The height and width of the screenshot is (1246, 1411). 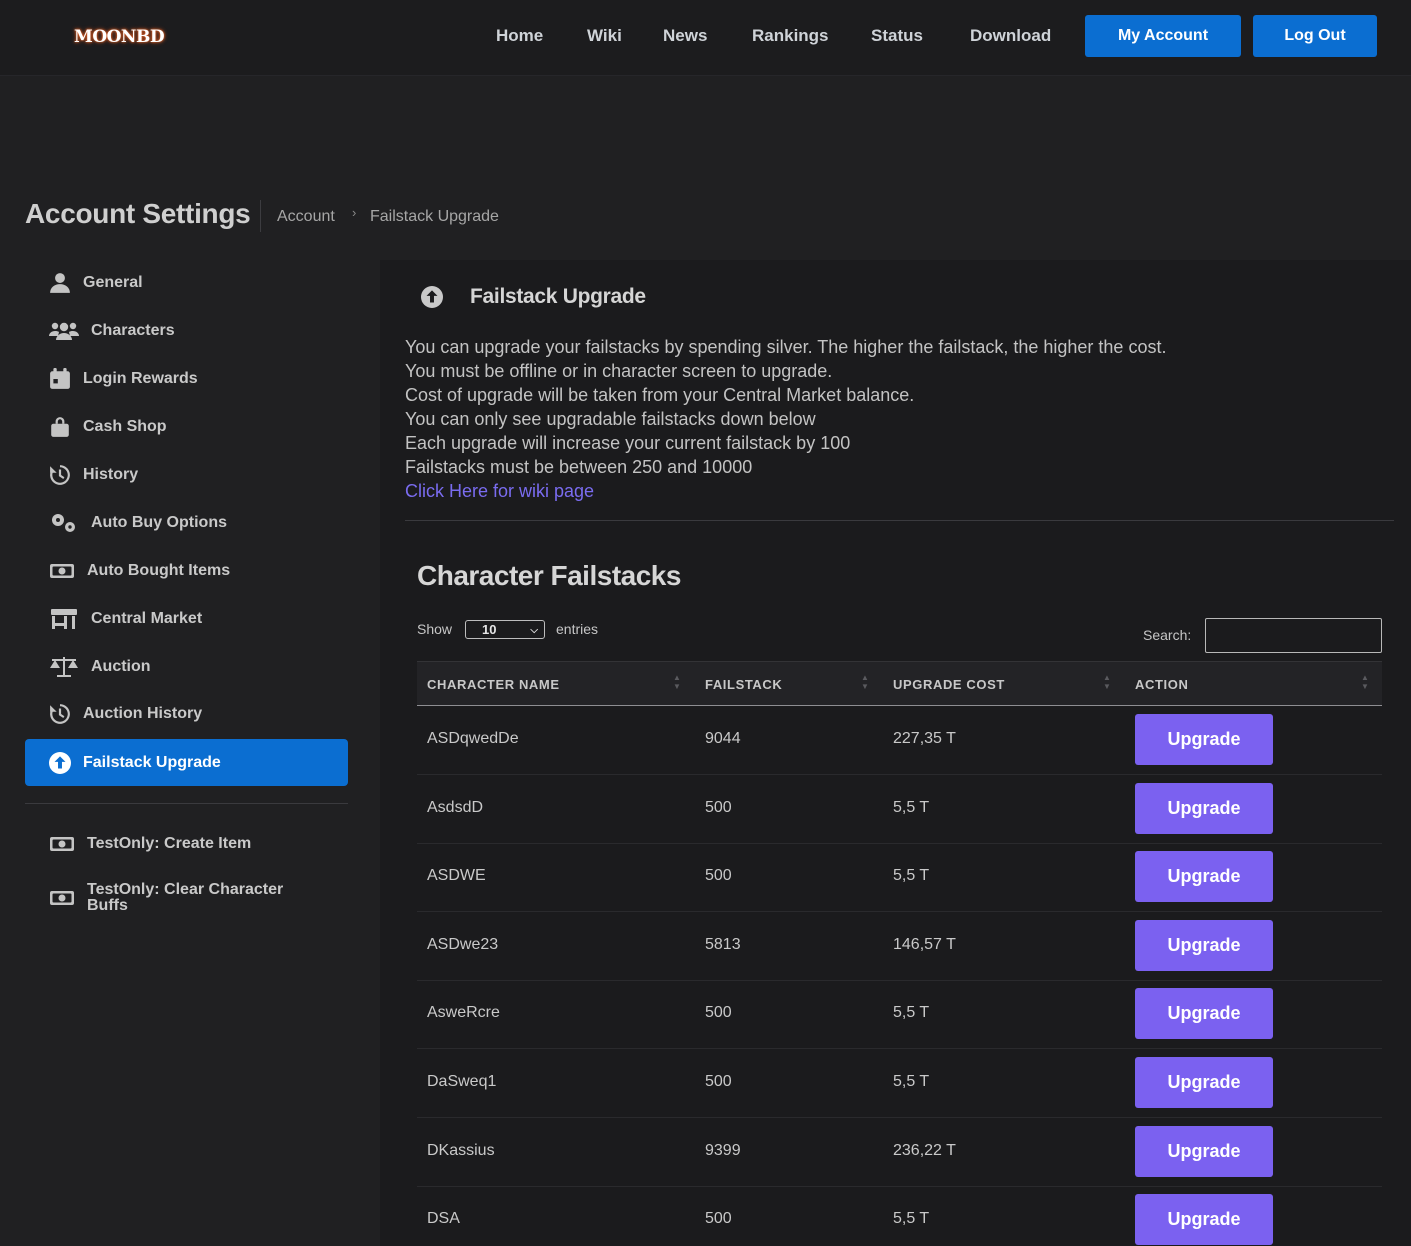 What do you see at coordinates (461, 1150) in the screenshot?
I see `cell-character-name: DKassius` at bounding box center [461, 1150].